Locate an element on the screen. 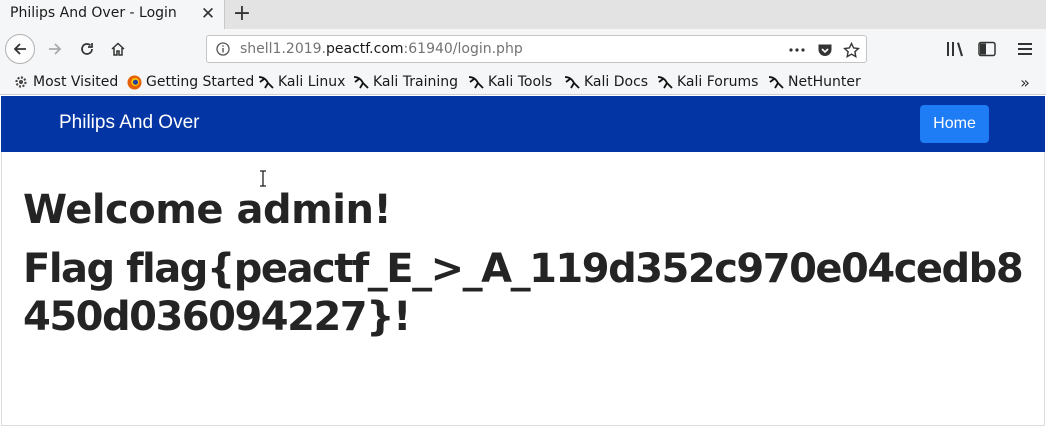 The image size is (1046, 429). bookmark-star-button is located at coordinates (851, 50).